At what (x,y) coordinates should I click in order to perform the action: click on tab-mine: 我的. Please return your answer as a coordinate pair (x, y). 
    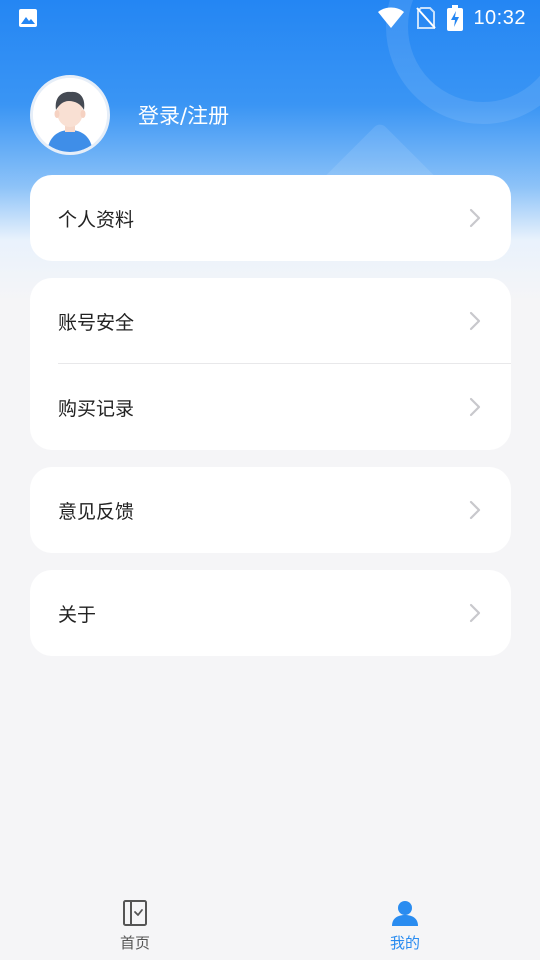
    Looking at the image, I should click on (405, 924).